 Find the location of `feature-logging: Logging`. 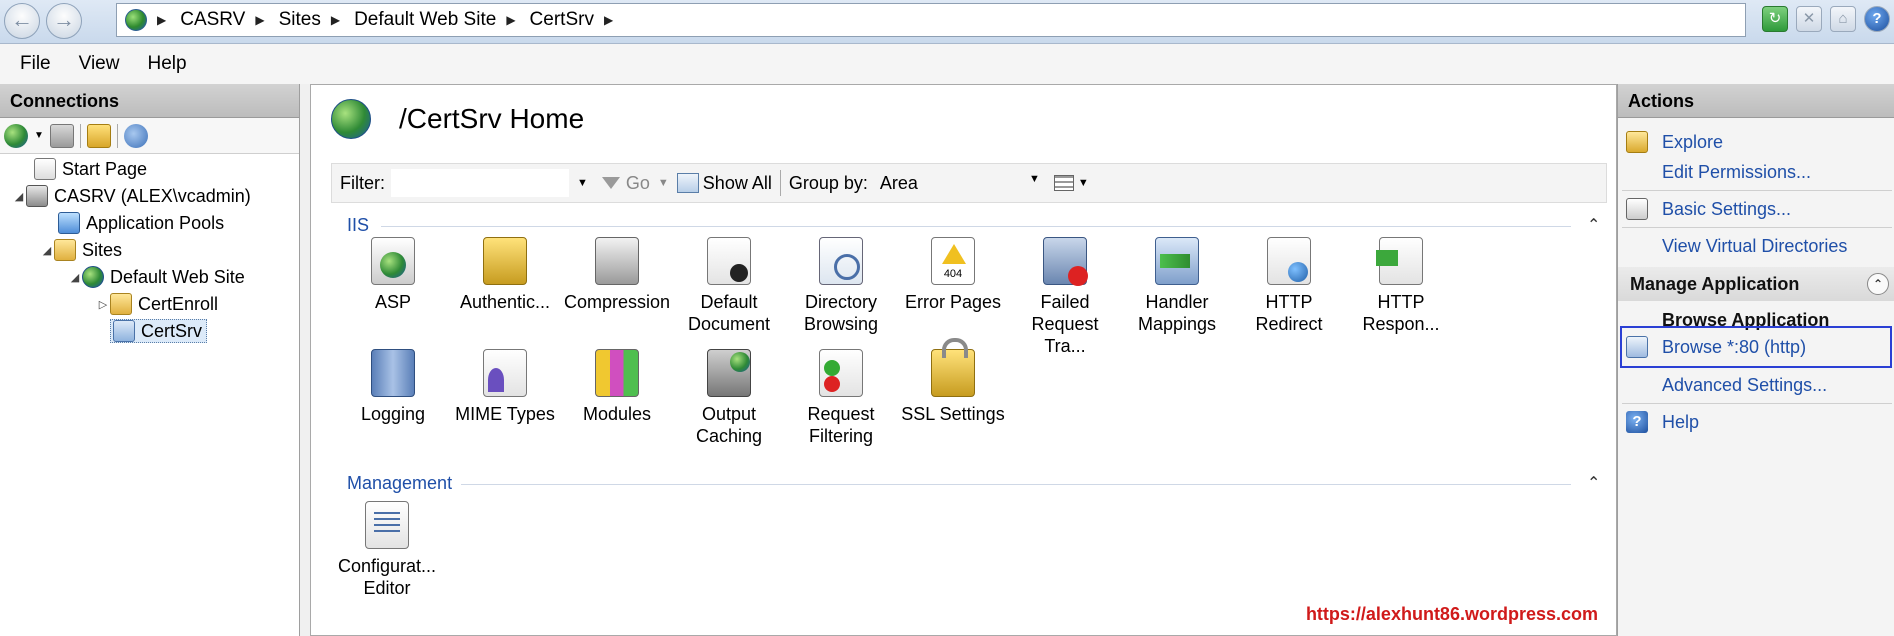

feature-logging: Logging is located at coordinates (393, 387).